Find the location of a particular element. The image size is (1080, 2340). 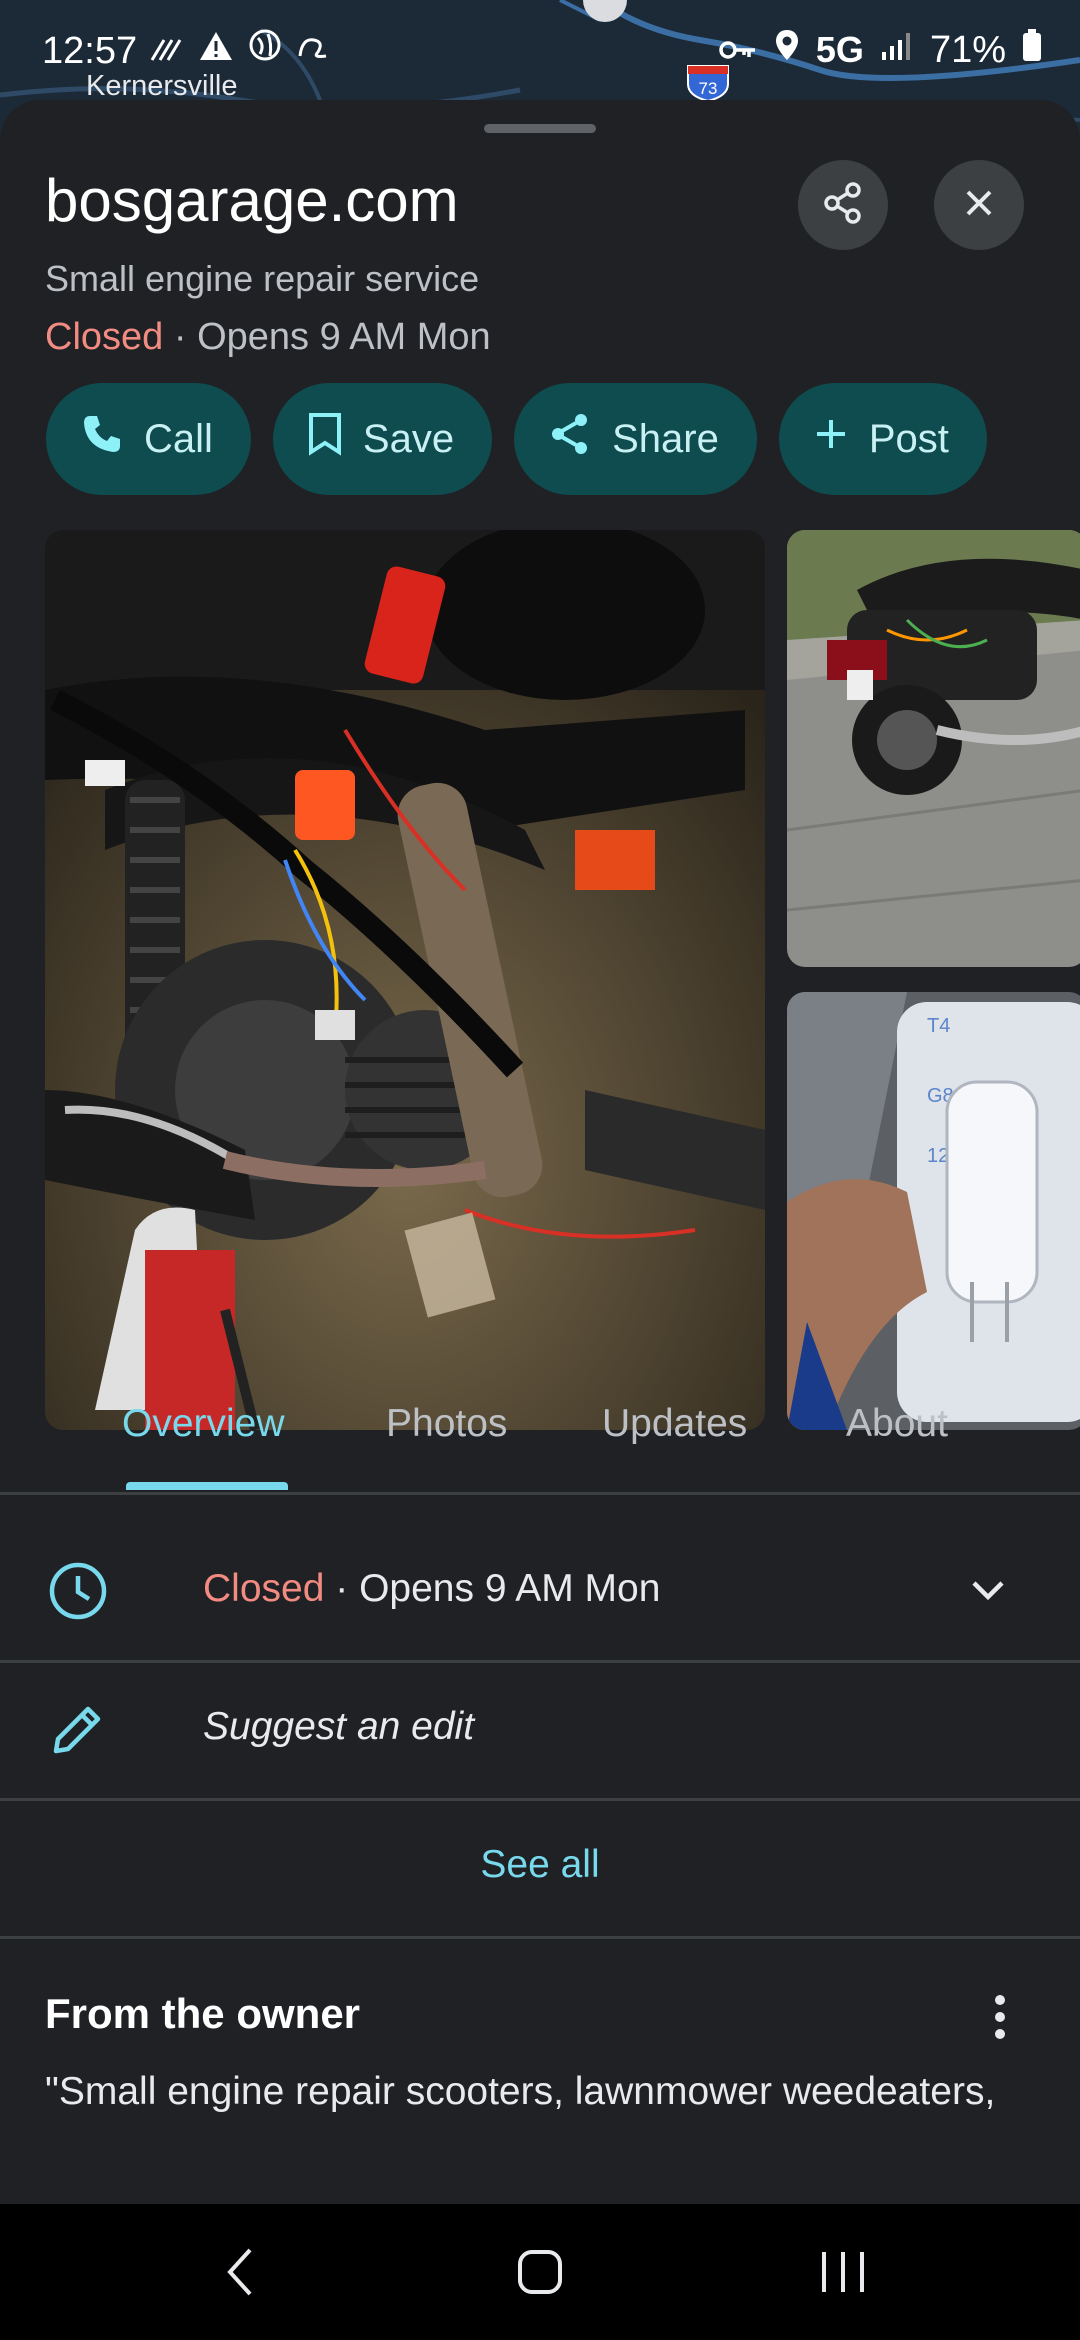

tab-photos: Photos is located at coordinates (446, 1424).